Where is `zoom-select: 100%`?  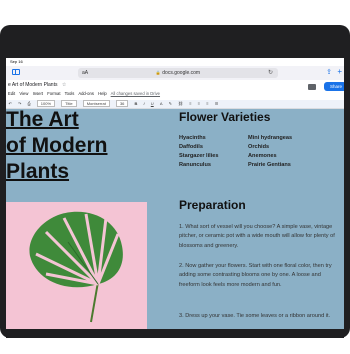 zoom-select: 100% is located at coordinates (46, 103).